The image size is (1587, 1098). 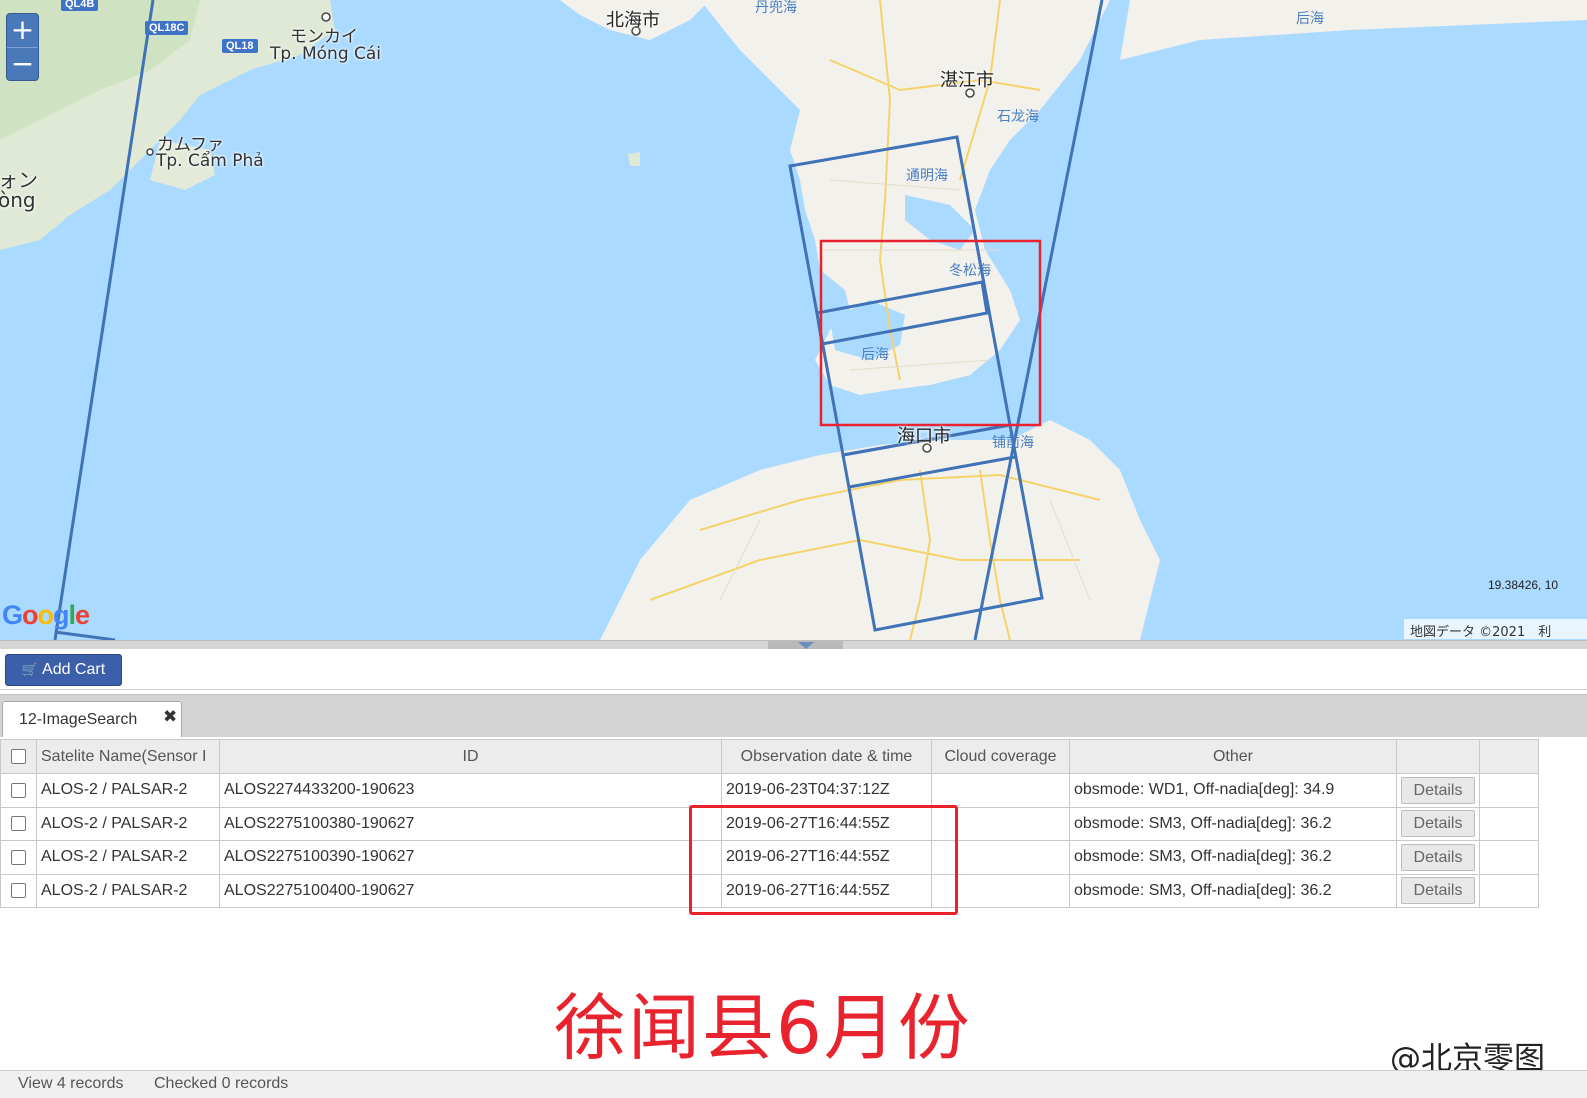 What do you see at coordinates (240, 46) in the screenshot?
I see `road-shield-ql18: QL18` at bounding box center [240, 46].